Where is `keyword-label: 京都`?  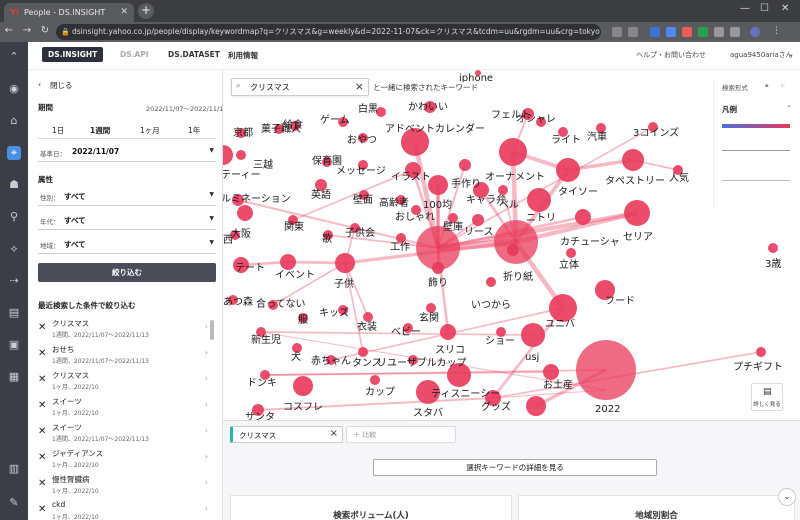
keyword-label: 京都 is located at coordinates (243, 132).